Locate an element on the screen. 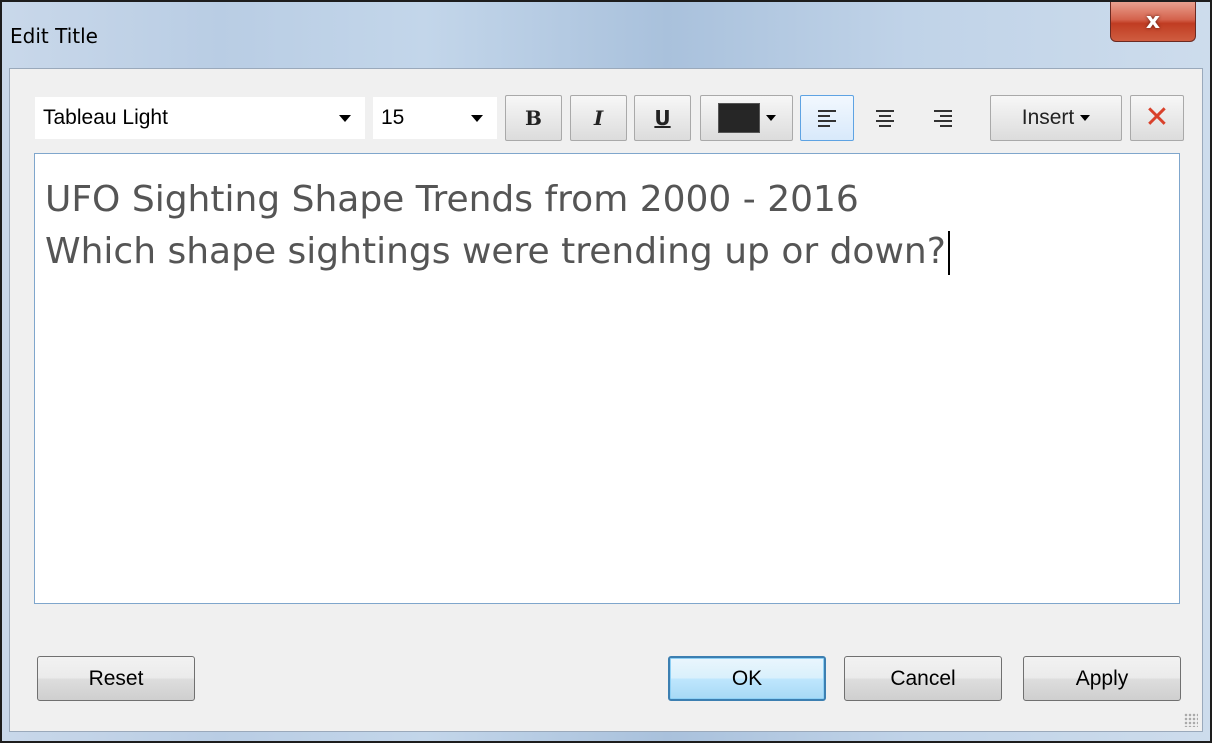 Image resolution: width=1212 pixels, height=743 pixels. bold-button: B is located at coordinates (533, 118).